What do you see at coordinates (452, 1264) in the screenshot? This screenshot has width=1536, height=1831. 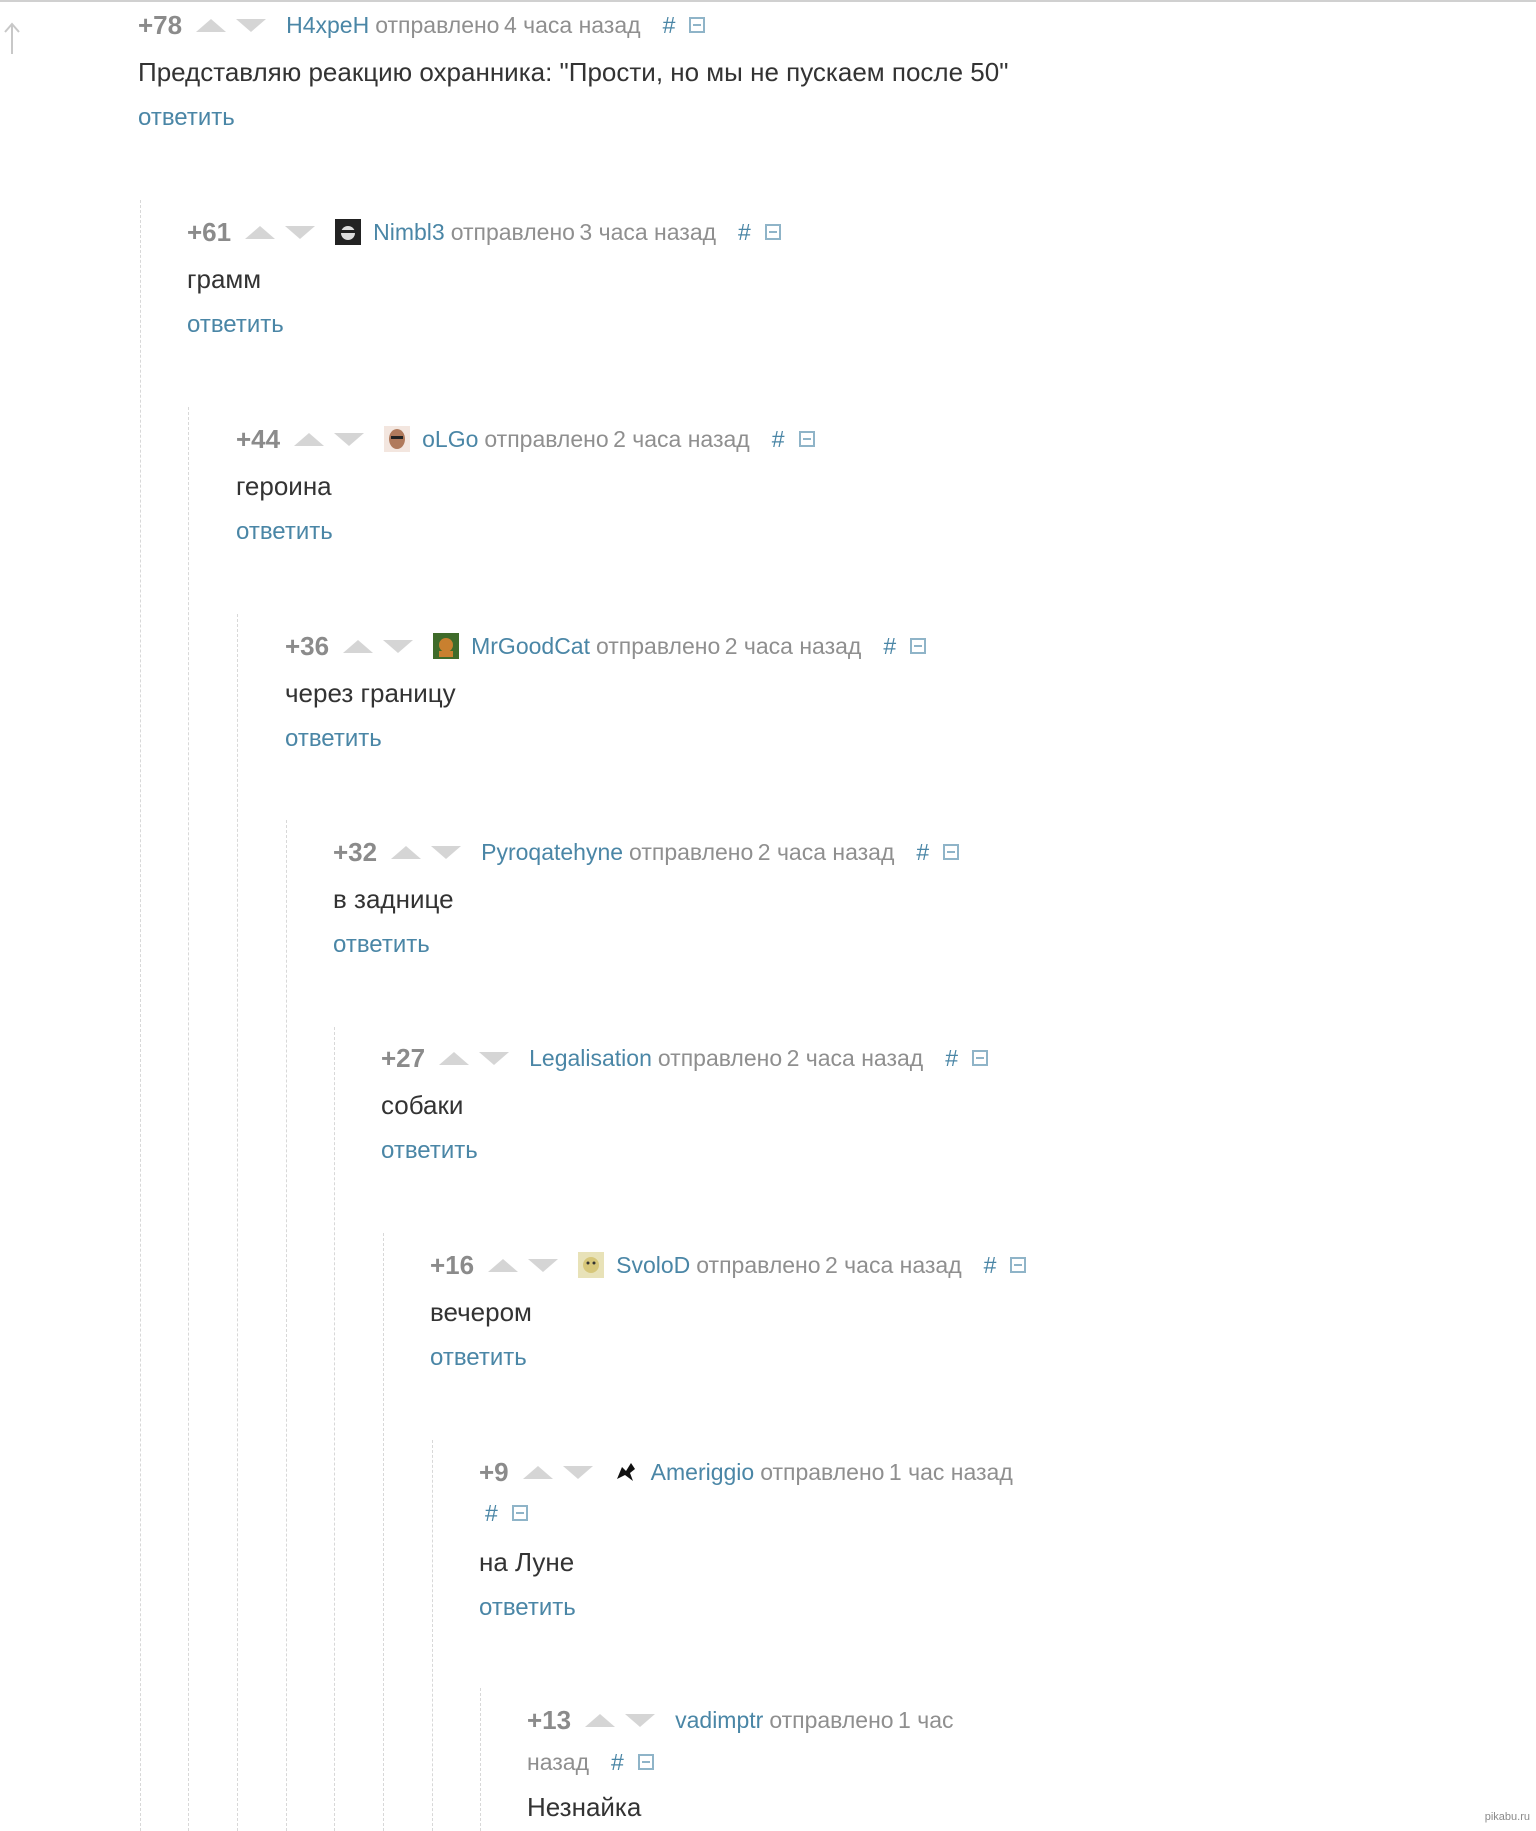 I see `comment-rating: +16` at bounding box center [452, 1264].